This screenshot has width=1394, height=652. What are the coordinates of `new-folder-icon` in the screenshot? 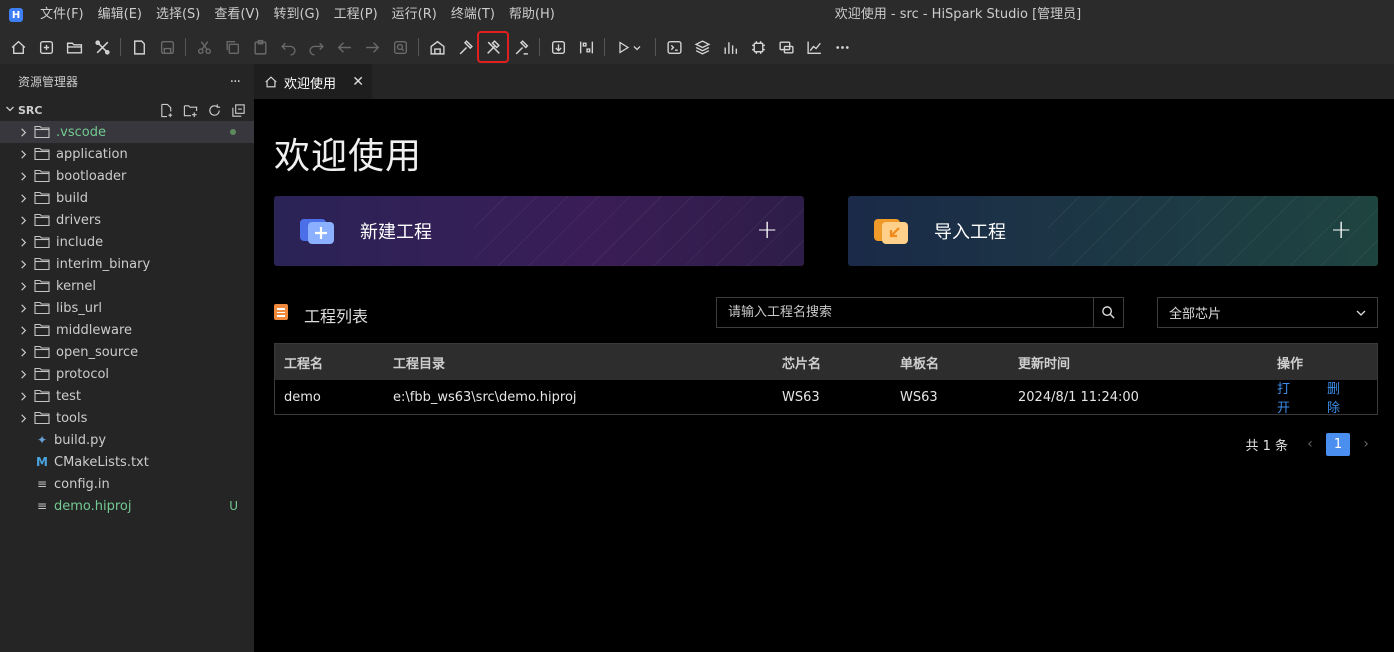 It's located at (190, 110).